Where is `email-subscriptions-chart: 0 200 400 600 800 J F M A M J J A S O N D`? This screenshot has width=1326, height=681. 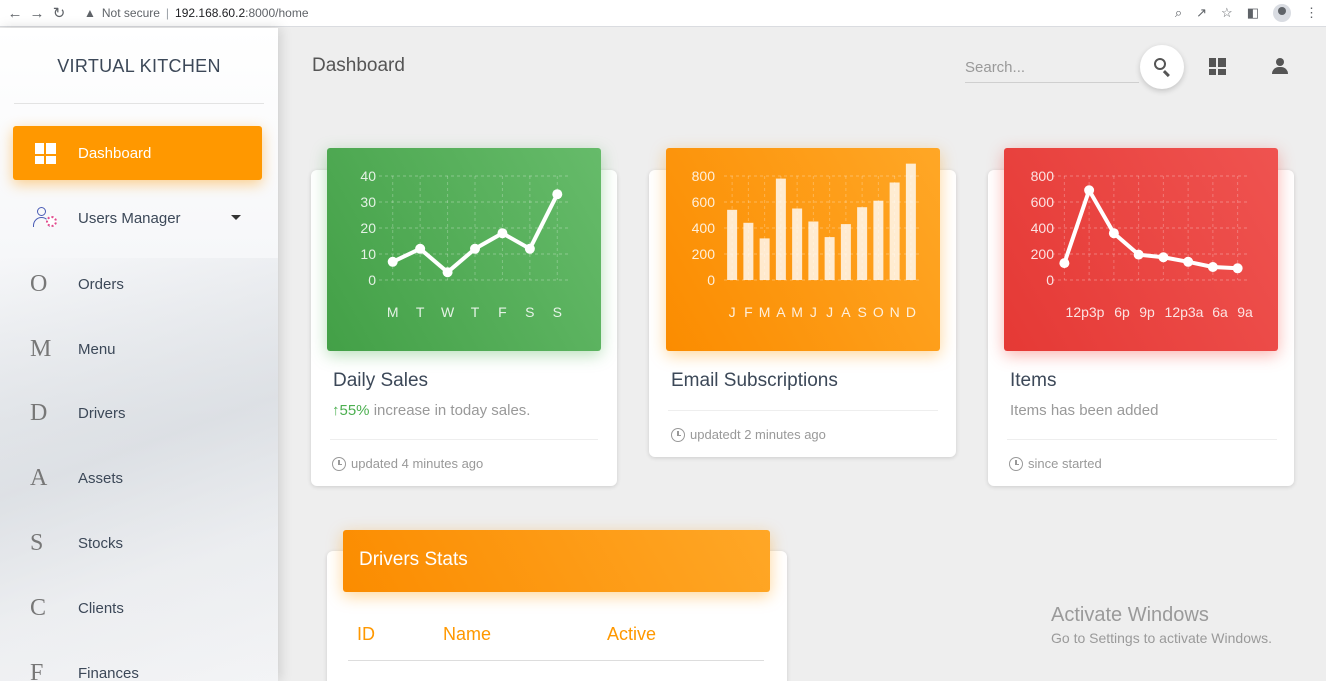 email-subscriptions-chart: 0 200 400 600 800 J F M A M J J A S O N D is located at coordinates (803, 249).